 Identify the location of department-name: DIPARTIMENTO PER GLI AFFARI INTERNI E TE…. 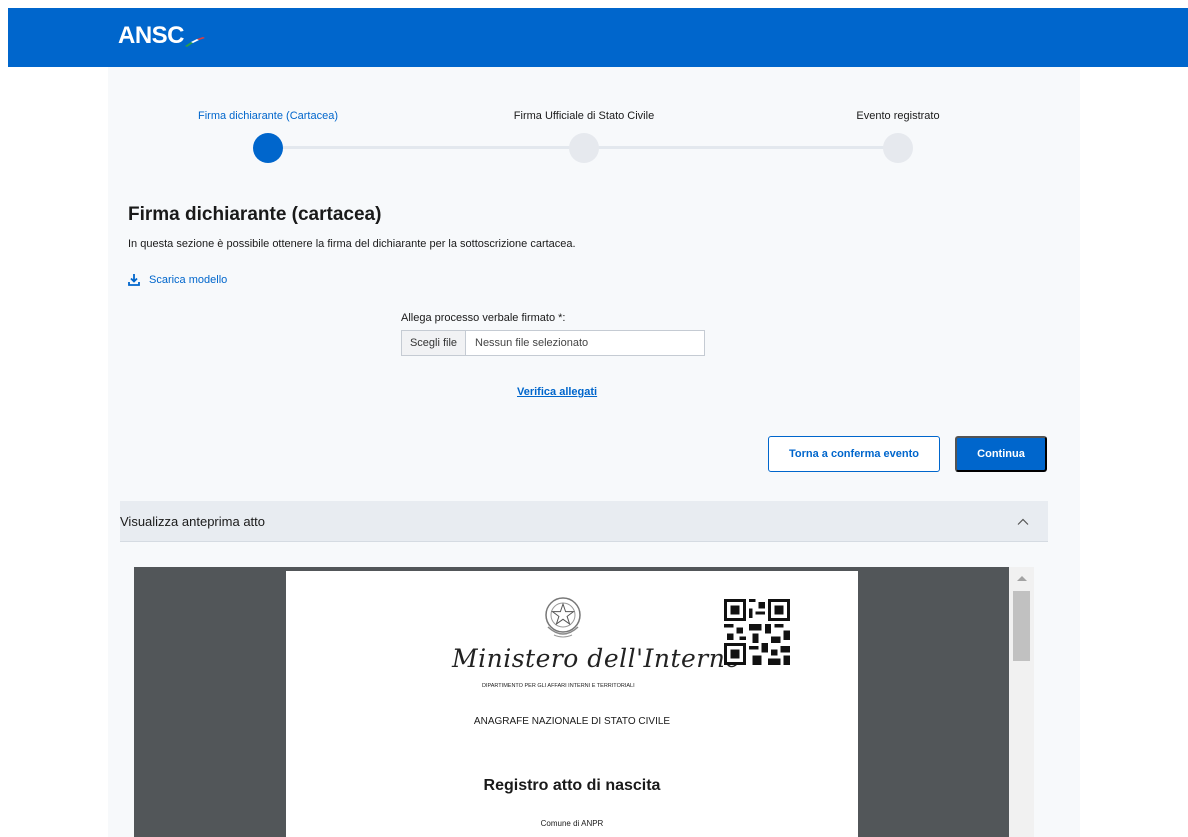
(558, 686).